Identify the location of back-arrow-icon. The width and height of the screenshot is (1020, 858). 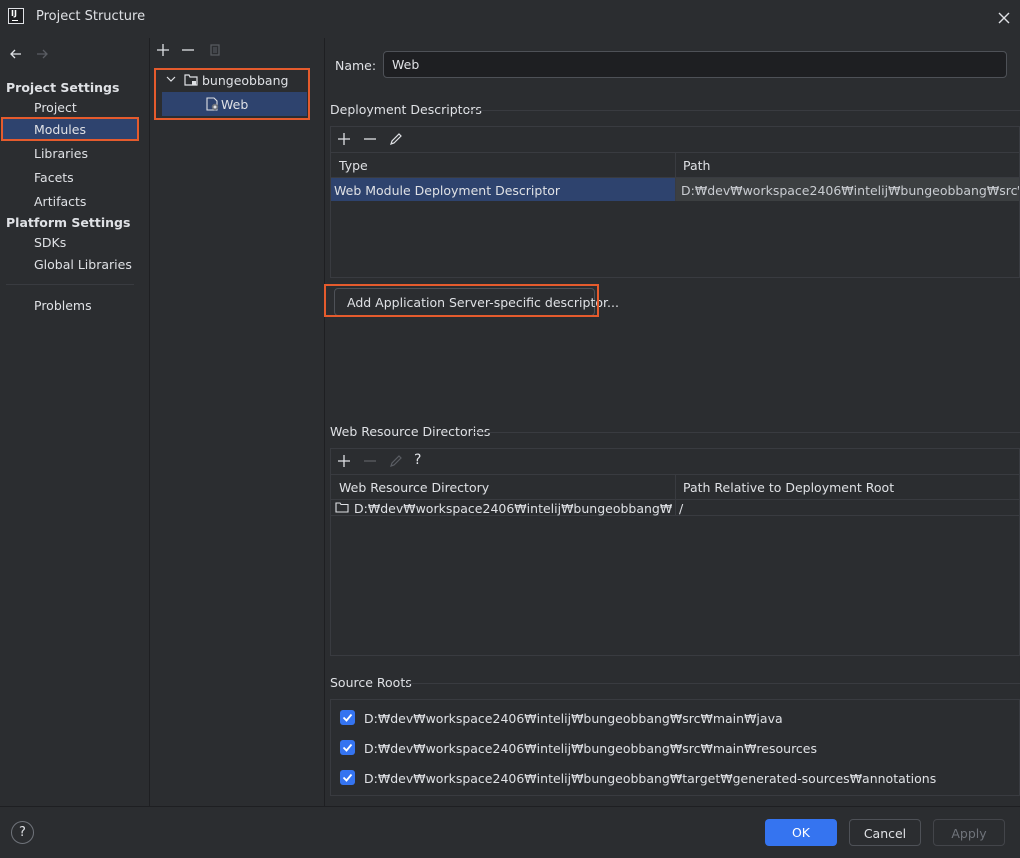
(16, 54).